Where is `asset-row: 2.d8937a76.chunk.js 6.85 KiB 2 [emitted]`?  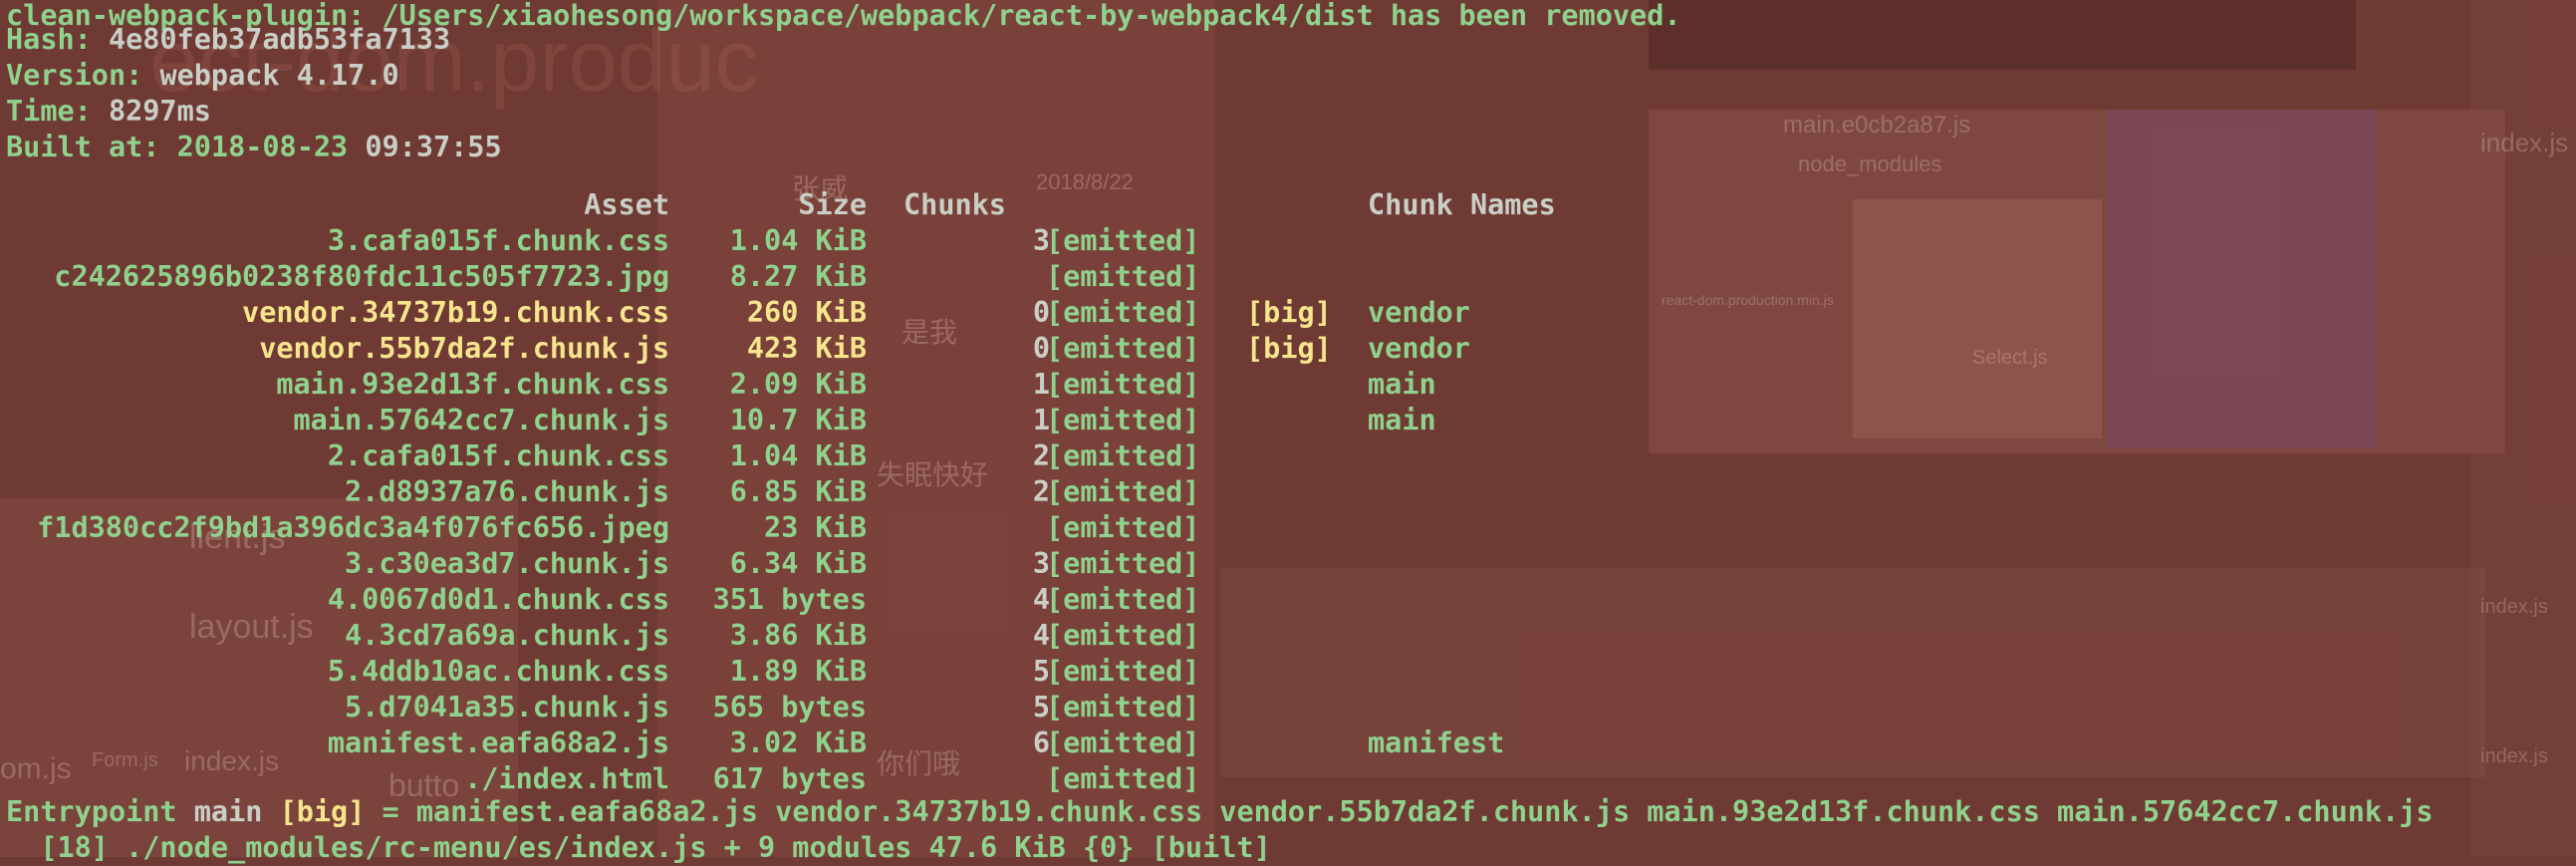 asset-row: 2.d8937a76.chunk.js 6.85 KiB 2 [emitted] is located at coordinates (1288, 492).